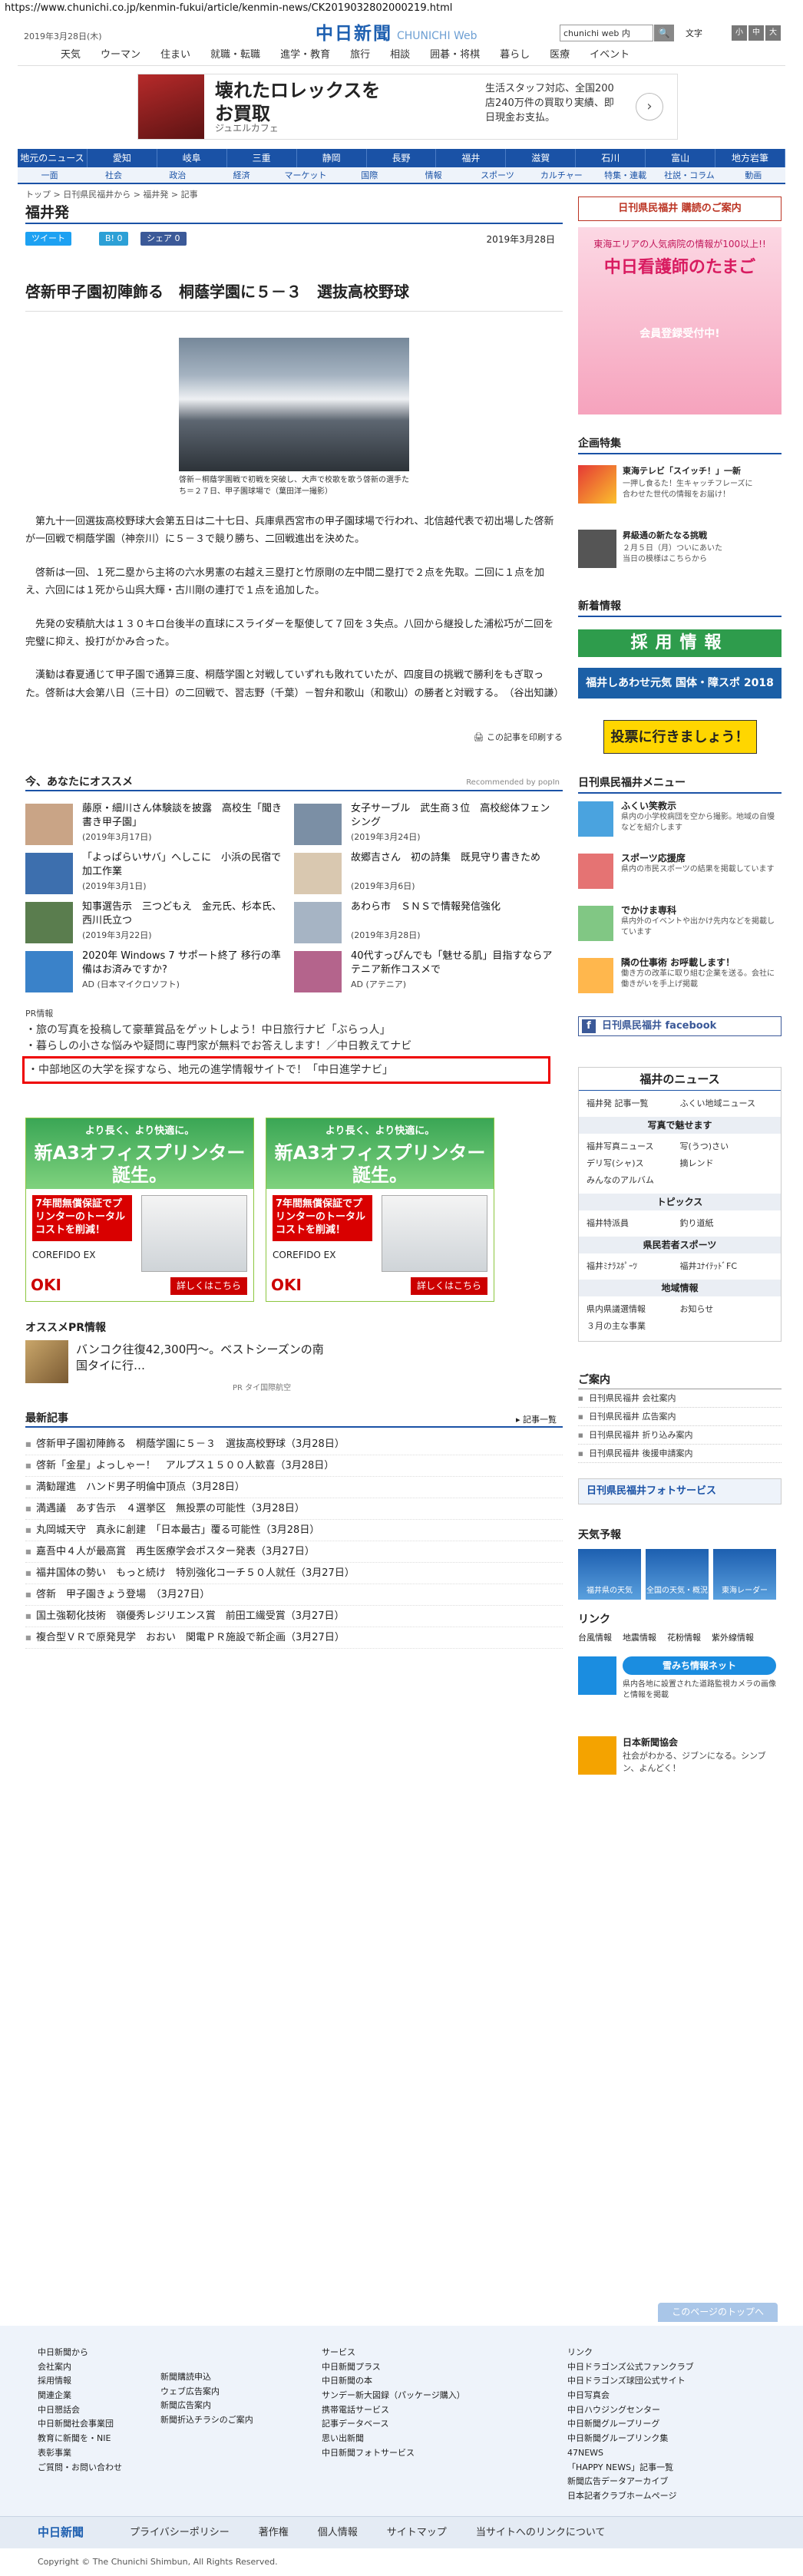 This screenshot has width=803, height=2576. I want to click on link-item: 花粉情報, so click(684, 1638).